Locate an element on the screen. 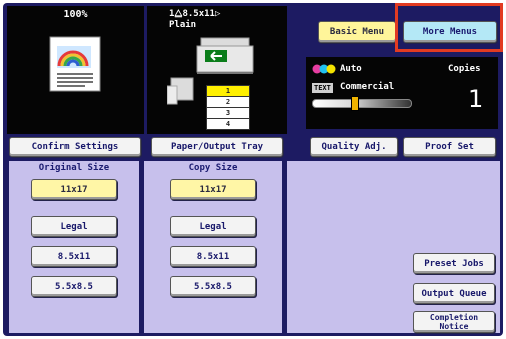 Image resolution: width=506 pixels, height=339 pixels. density-slider is located at coordinates (362, 103).